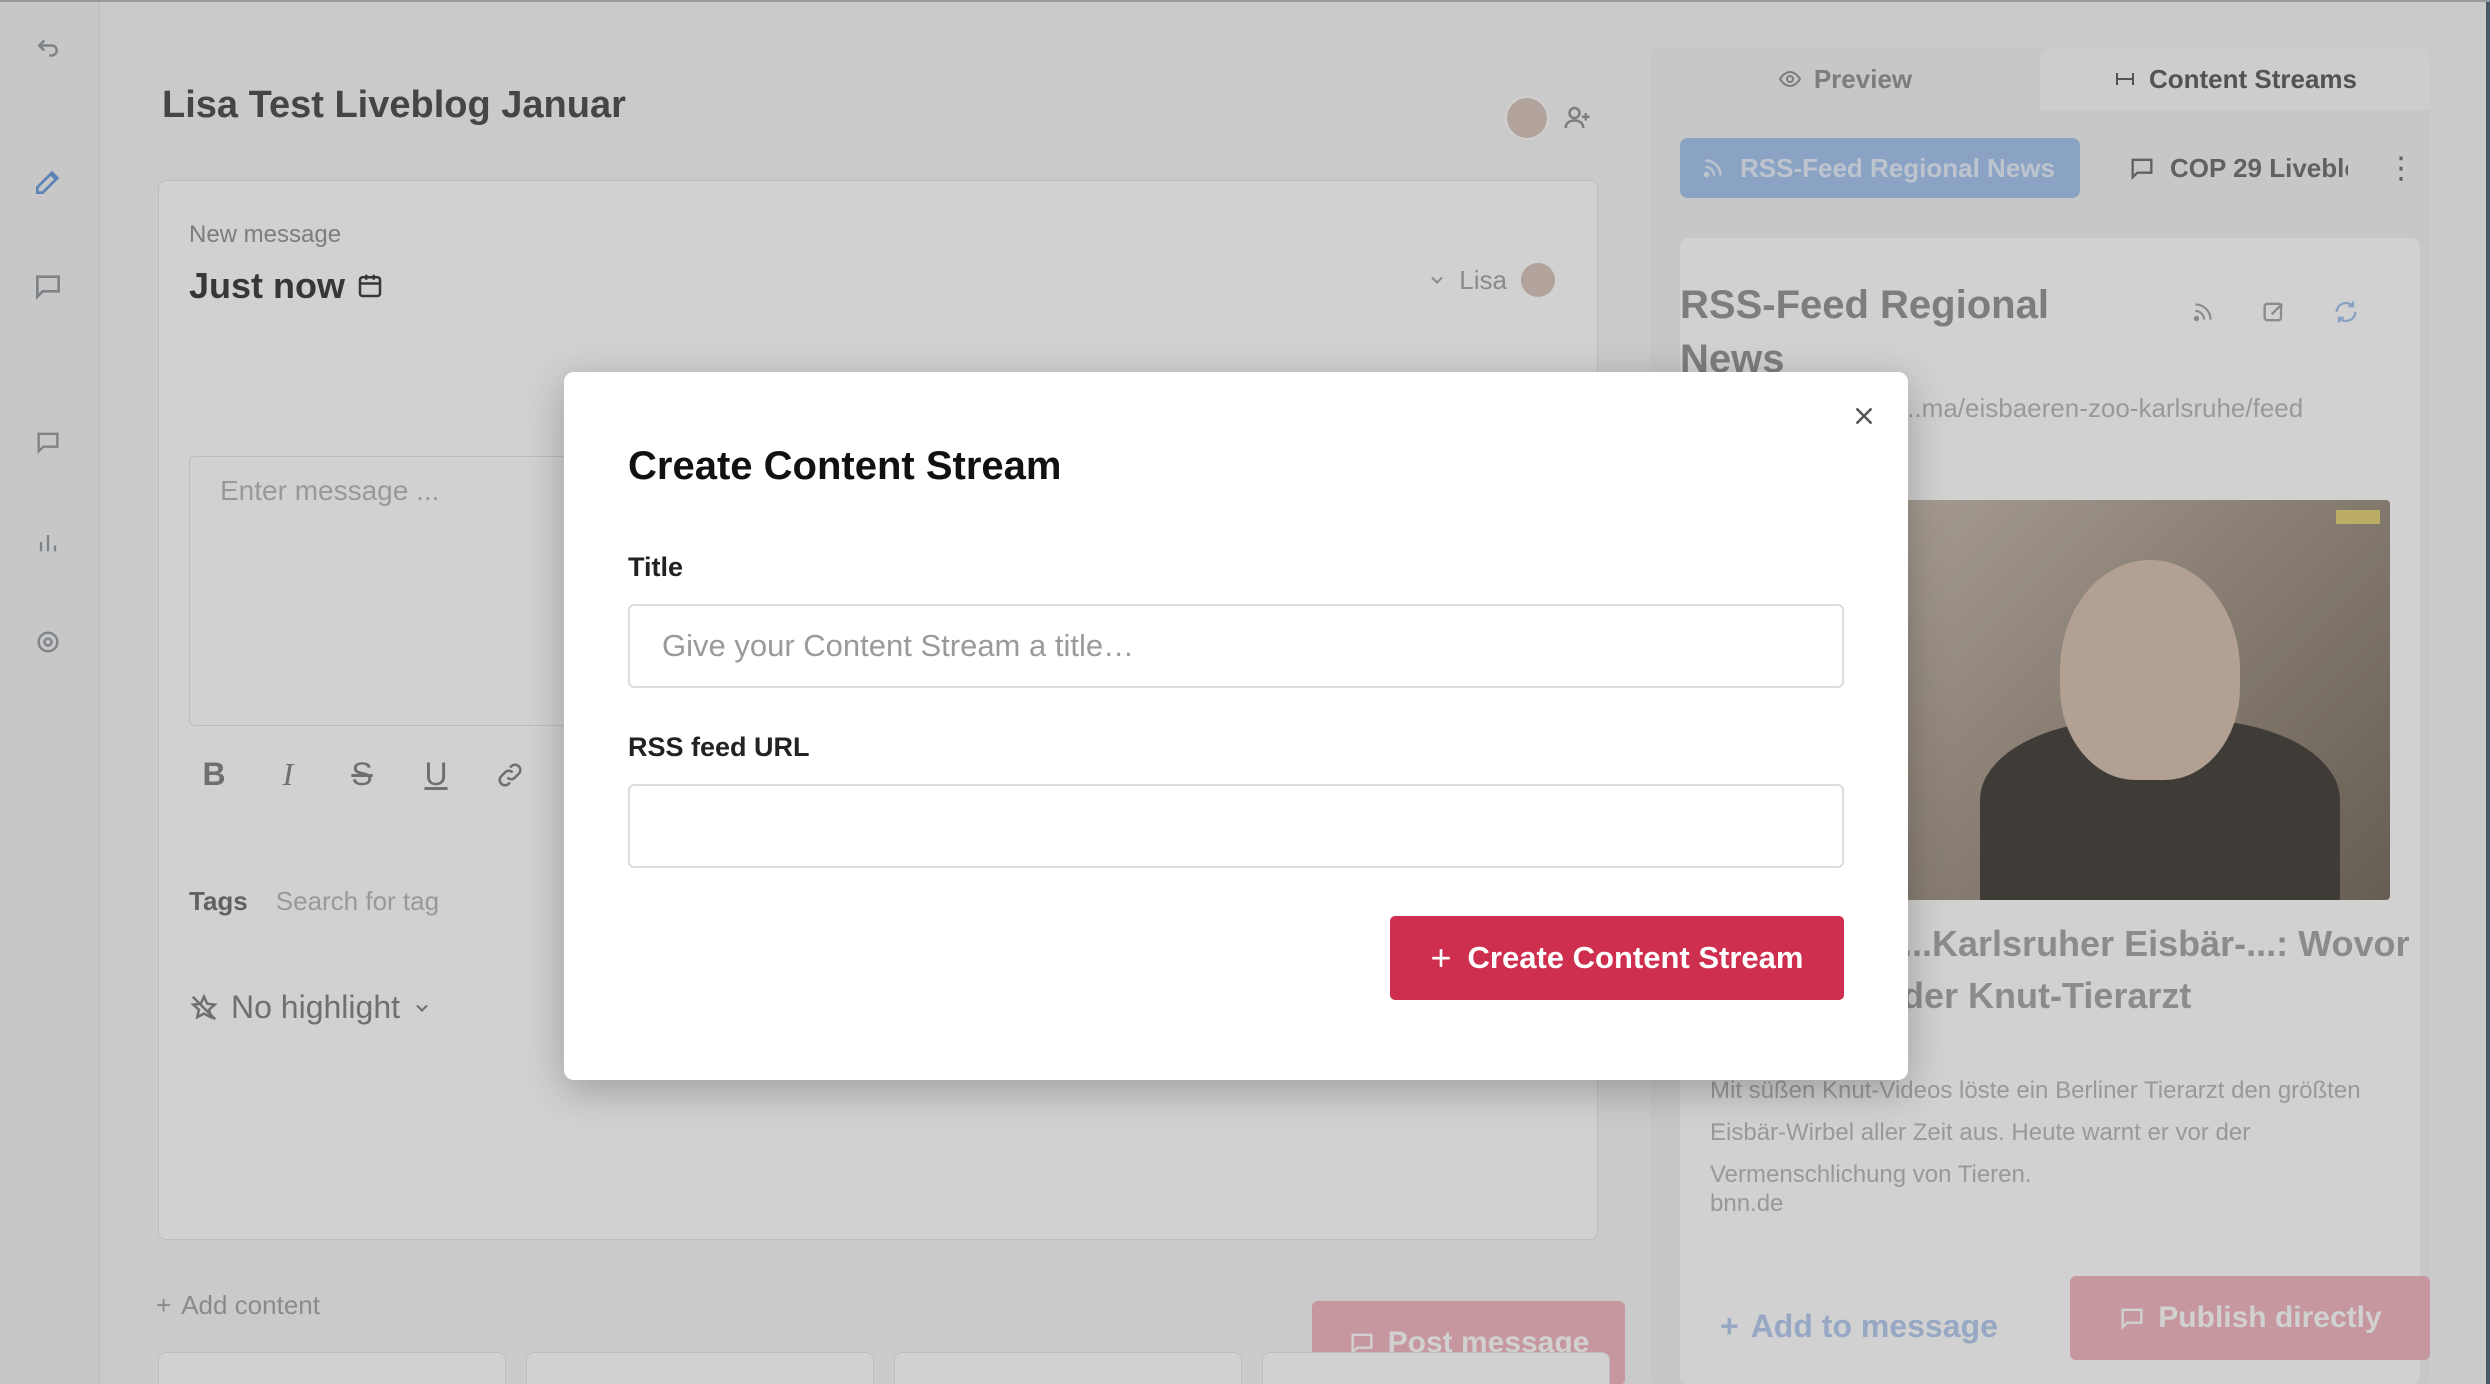 This screenshot has height=1384, width=2490. Describe the element at coordinates (719, 747) in the screenshot. I see `rss-url-field-label: RSS feed URL` at that location.